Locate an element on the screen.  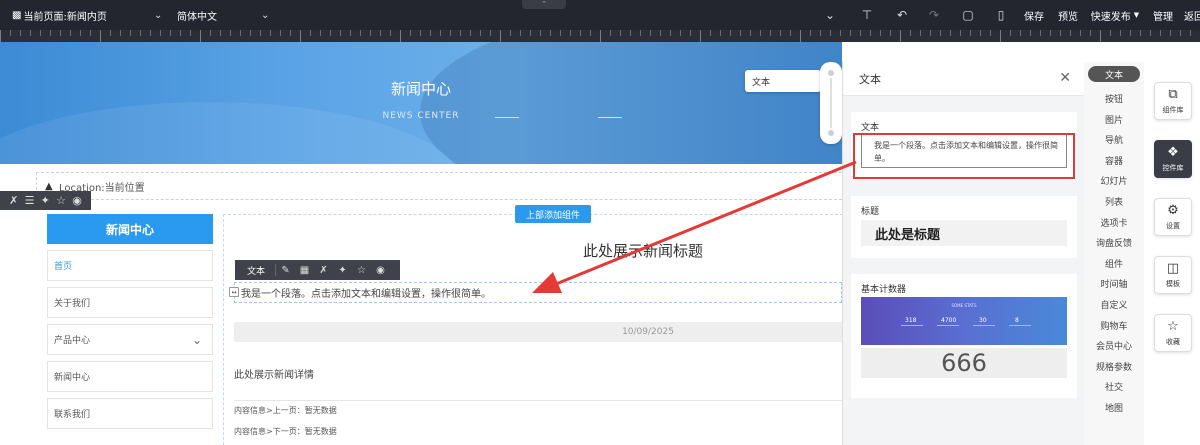
save-button: 保存 is located at coordinates (1034, 15).